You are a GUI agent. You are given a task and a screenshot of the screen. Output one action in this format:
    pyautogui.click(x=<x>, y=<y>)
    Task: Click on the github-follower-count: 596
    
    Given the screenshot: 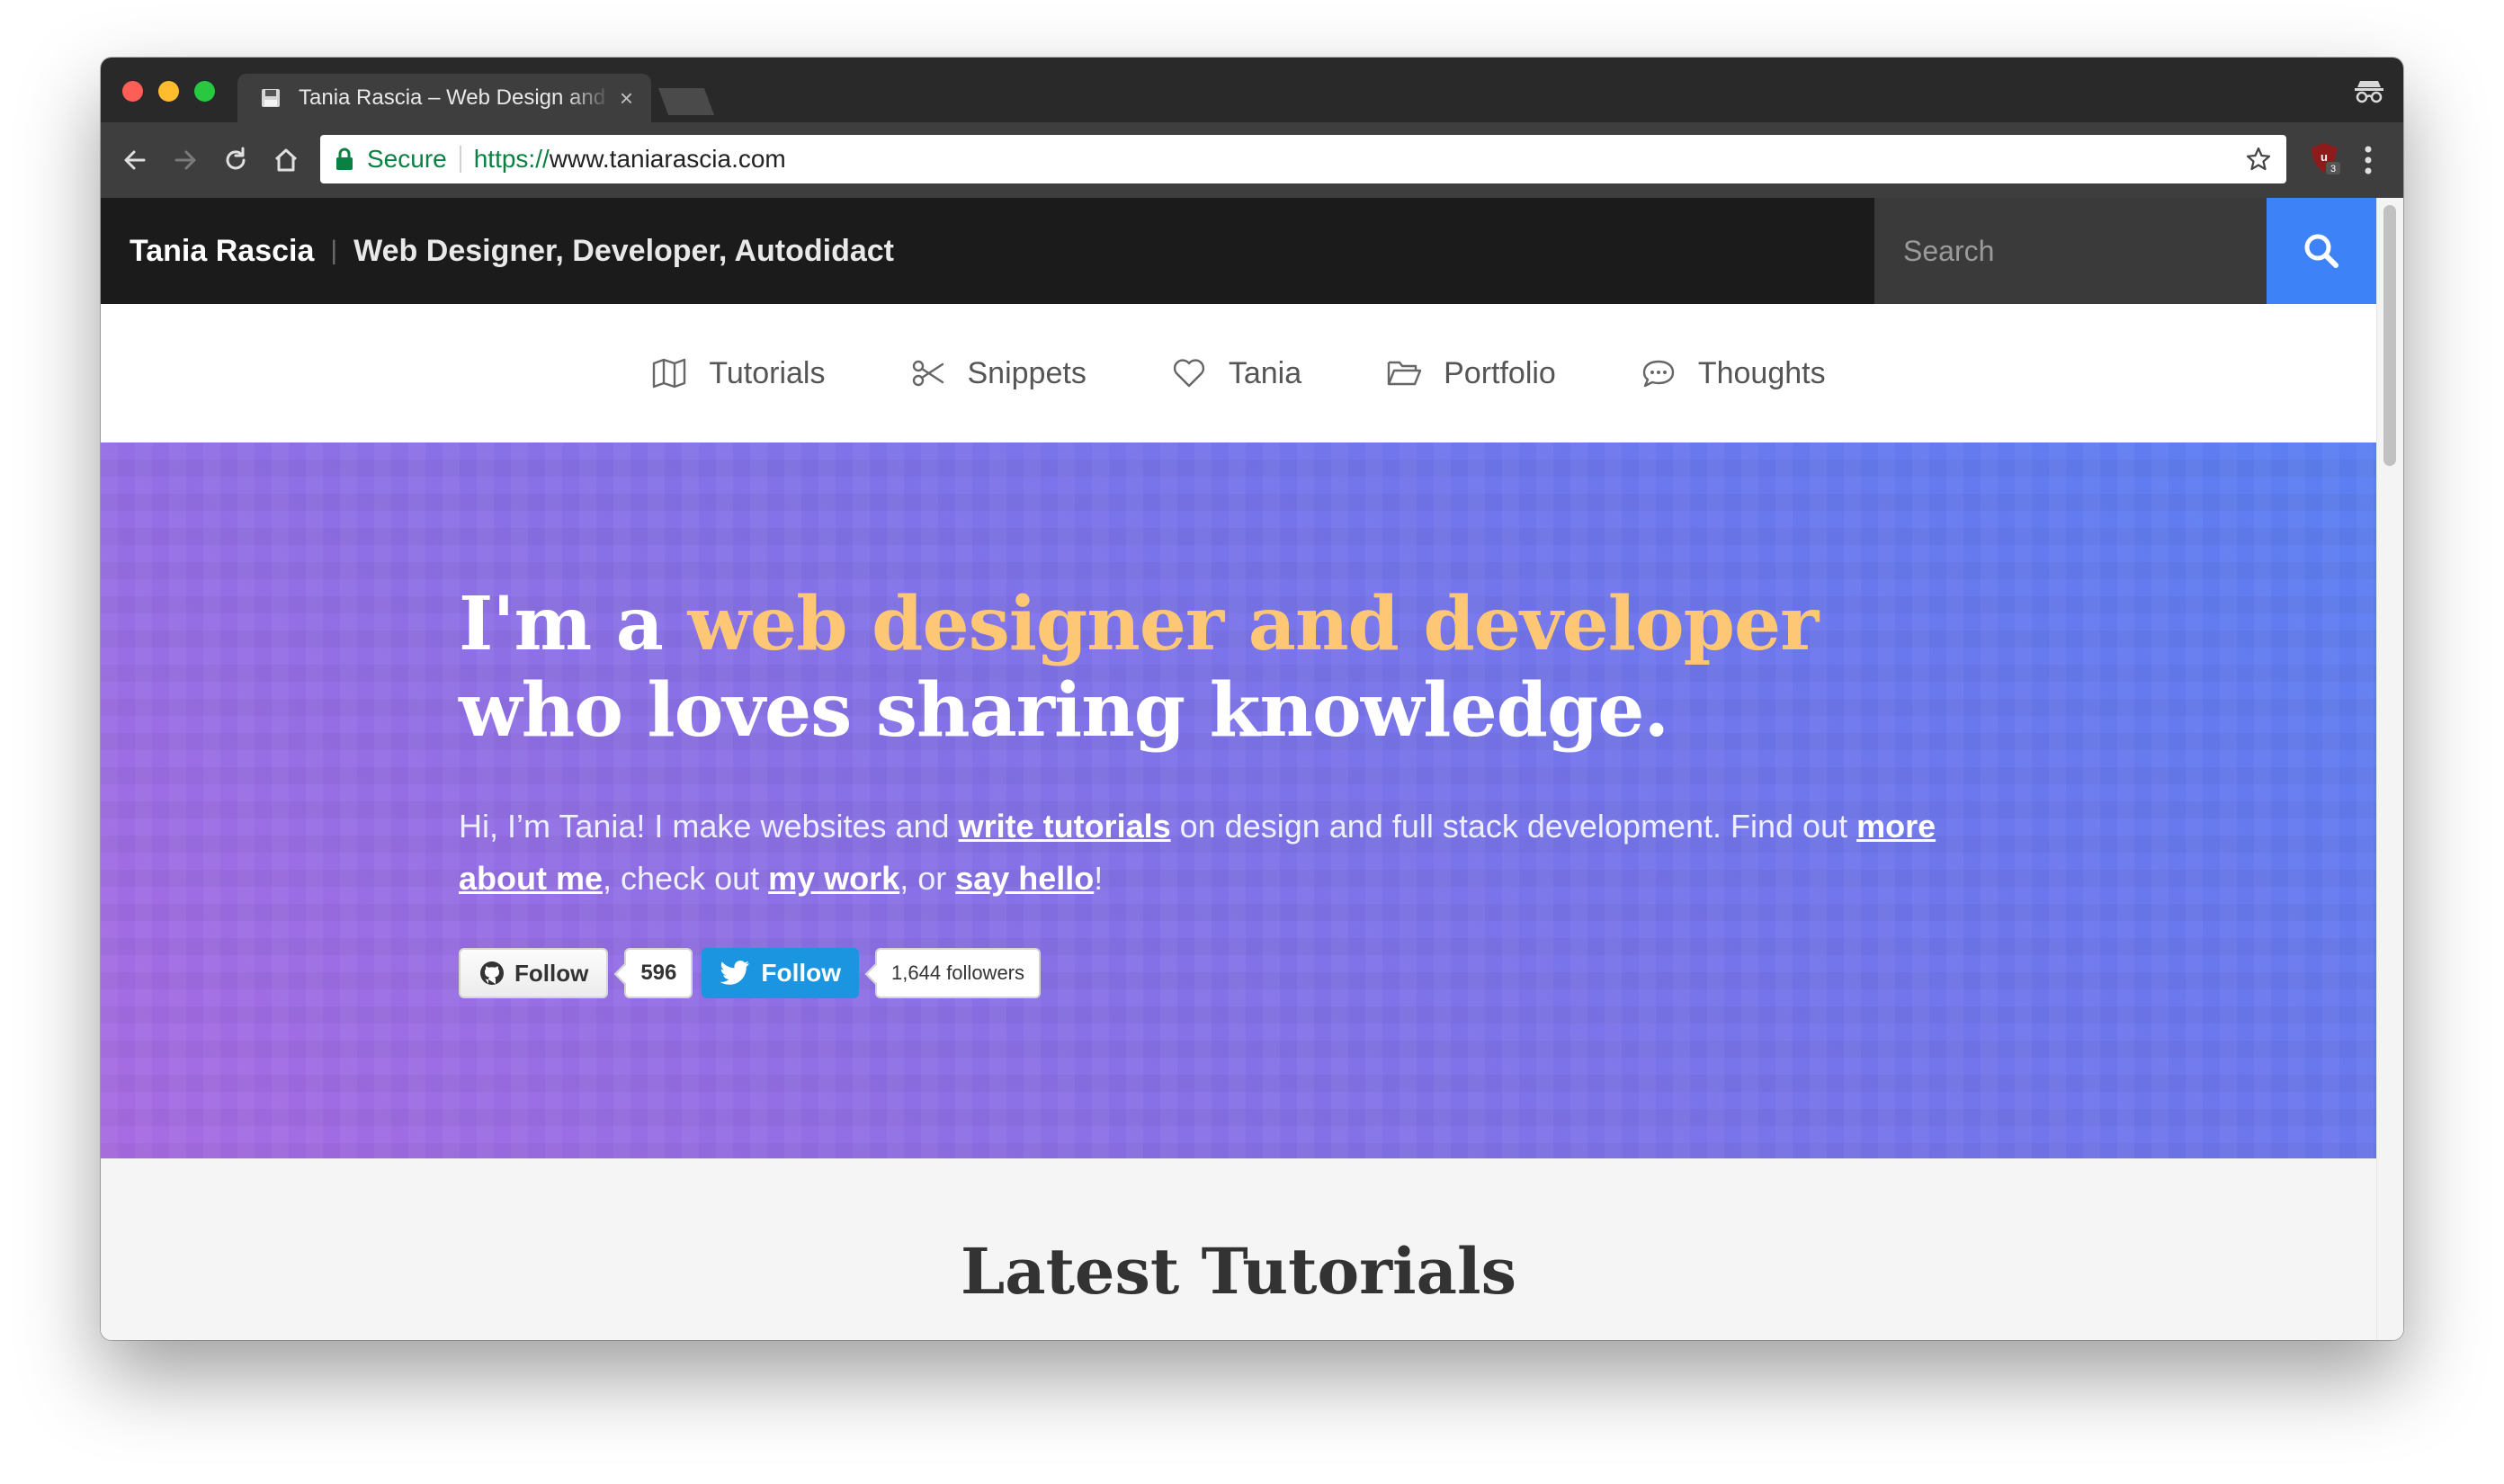 What is the action you would take?
    pyautogui.click(x=659, y=973)
    